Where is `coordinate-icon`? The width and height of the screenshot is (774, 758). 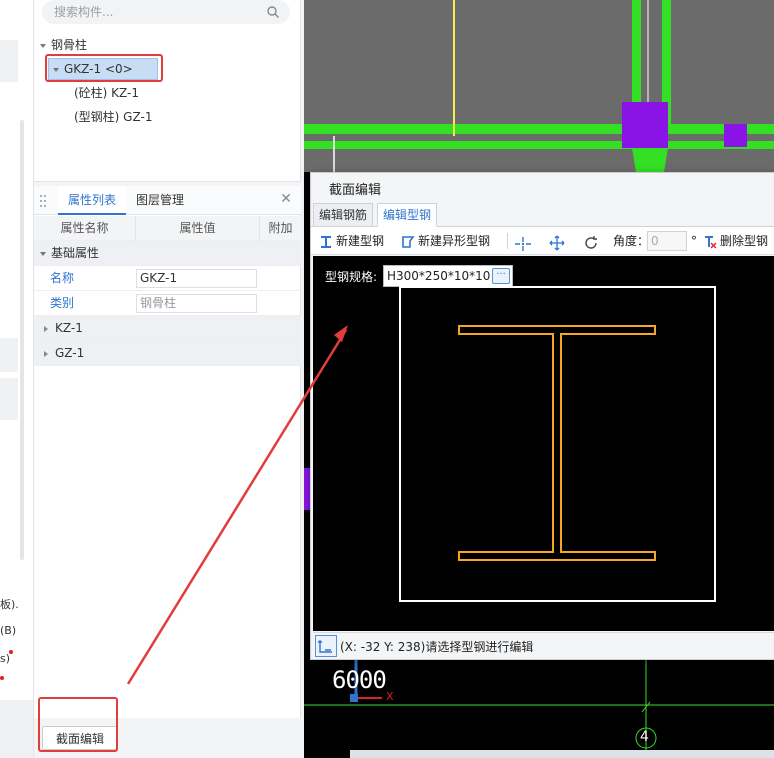
coordinate-icon is located at coordinates (325, 646).